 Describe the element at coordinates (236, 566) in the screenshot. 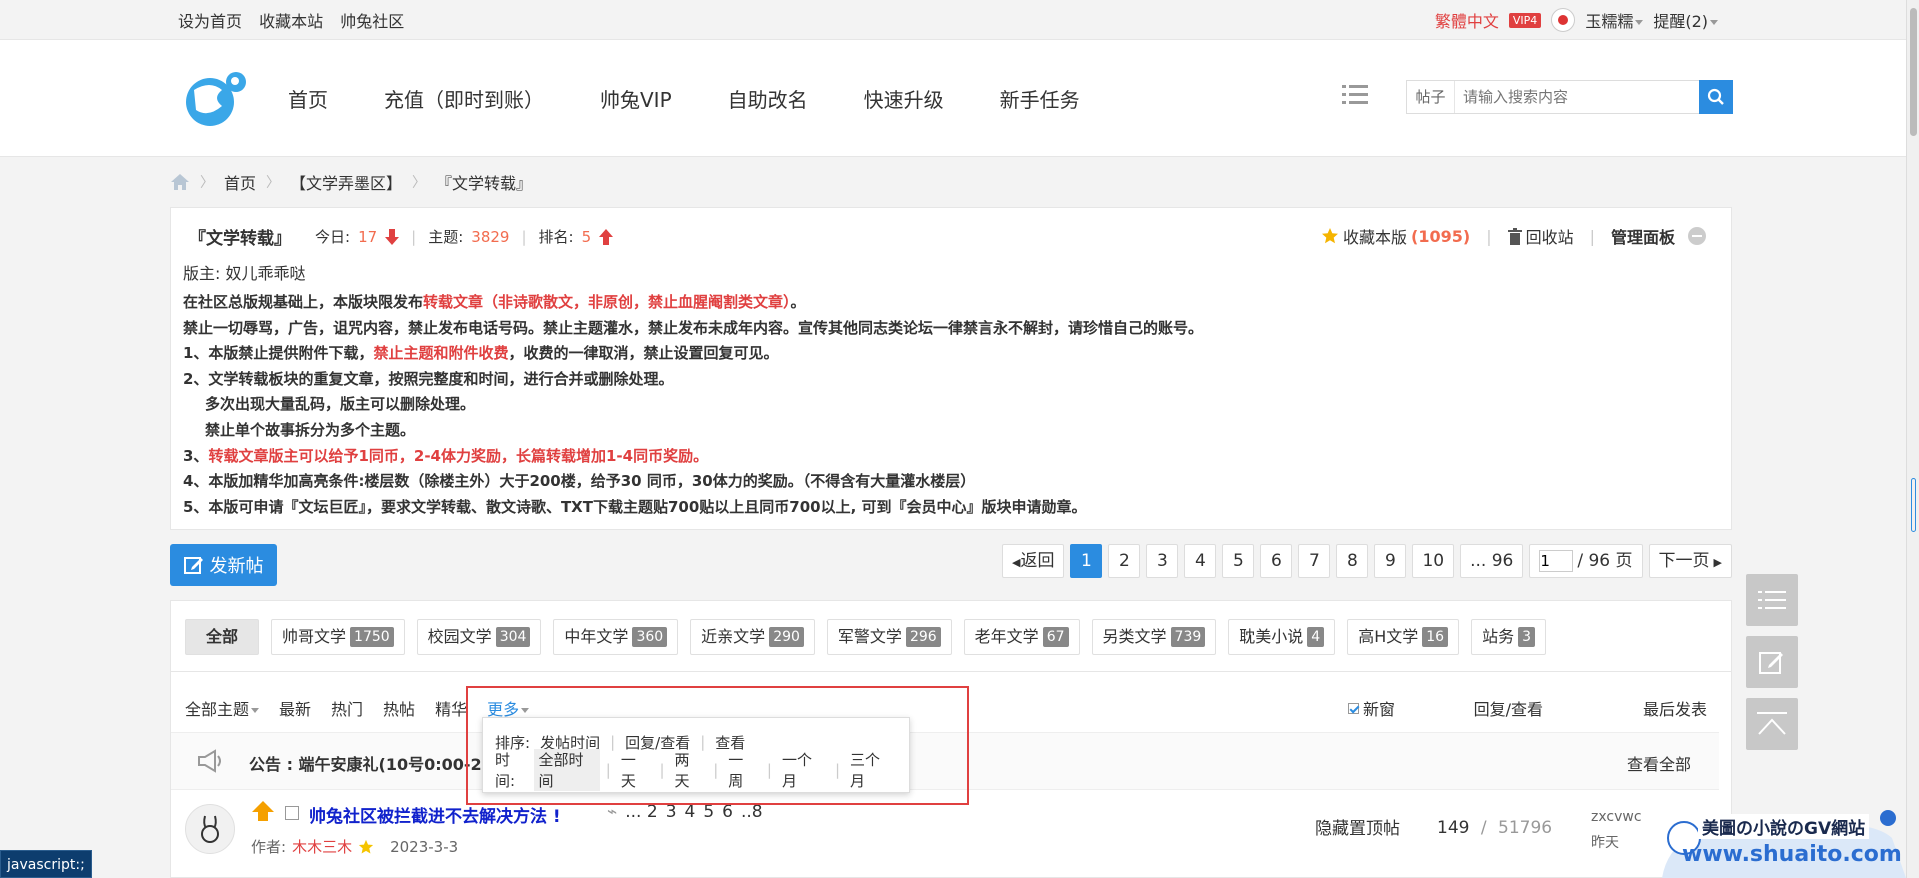

I see `new-post-label: 发新帖` at that location.